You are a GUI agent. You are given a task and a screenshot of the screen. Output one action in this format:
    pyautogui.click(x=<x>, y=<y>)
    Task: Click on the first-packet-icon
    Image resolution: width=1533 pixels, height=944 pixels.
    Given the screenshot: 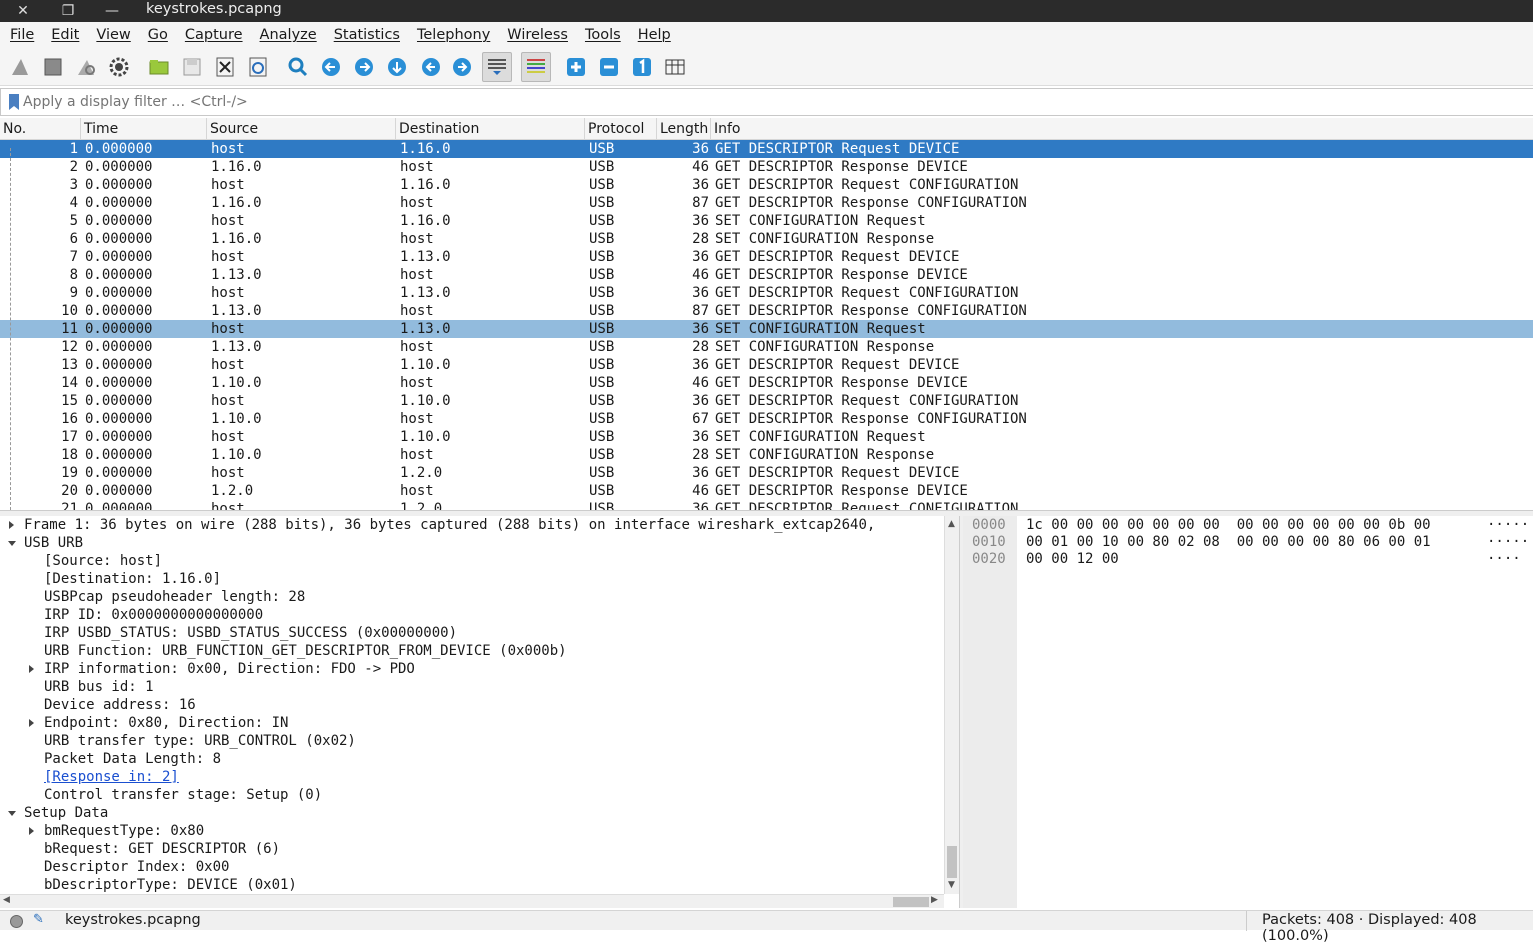 What is the action you would take?
    pyautogui.click(x=431, y=67)
    